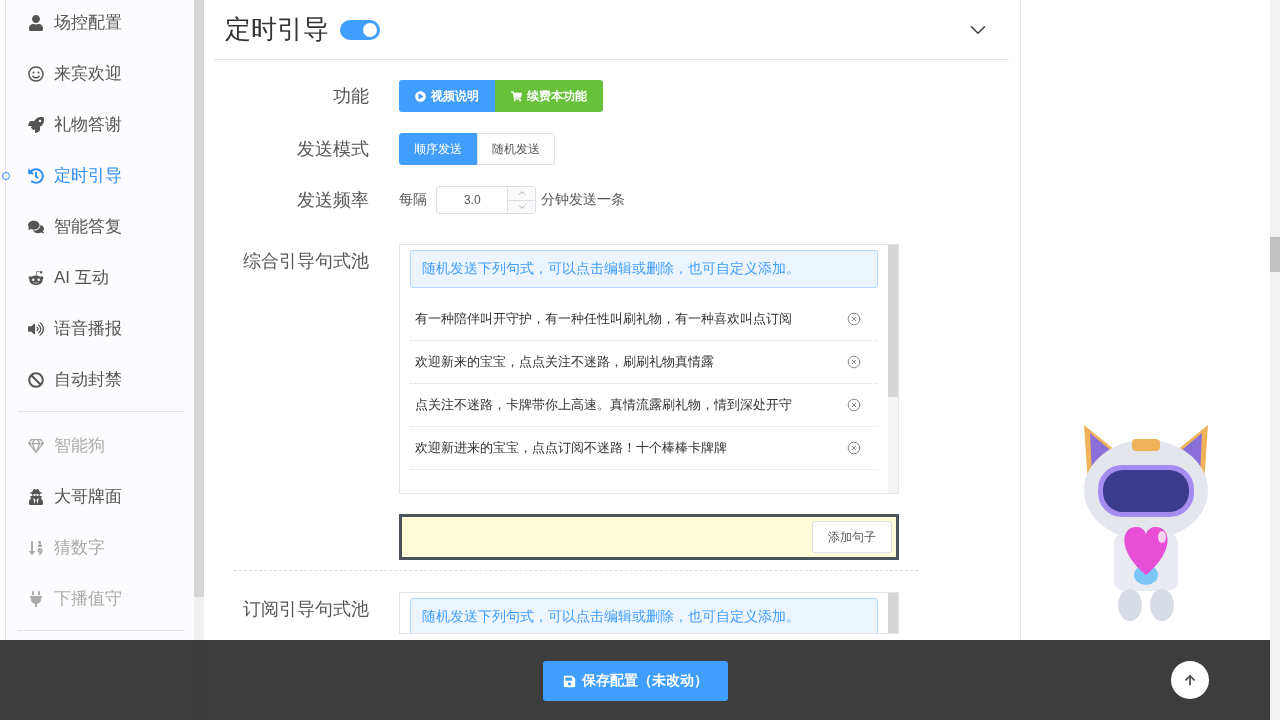 This screenshot has width=1280, height=720. What do you see at coordinates (360, 29) in the screenshot?
I see `toggle-switch` at bounding box center [360, 29].